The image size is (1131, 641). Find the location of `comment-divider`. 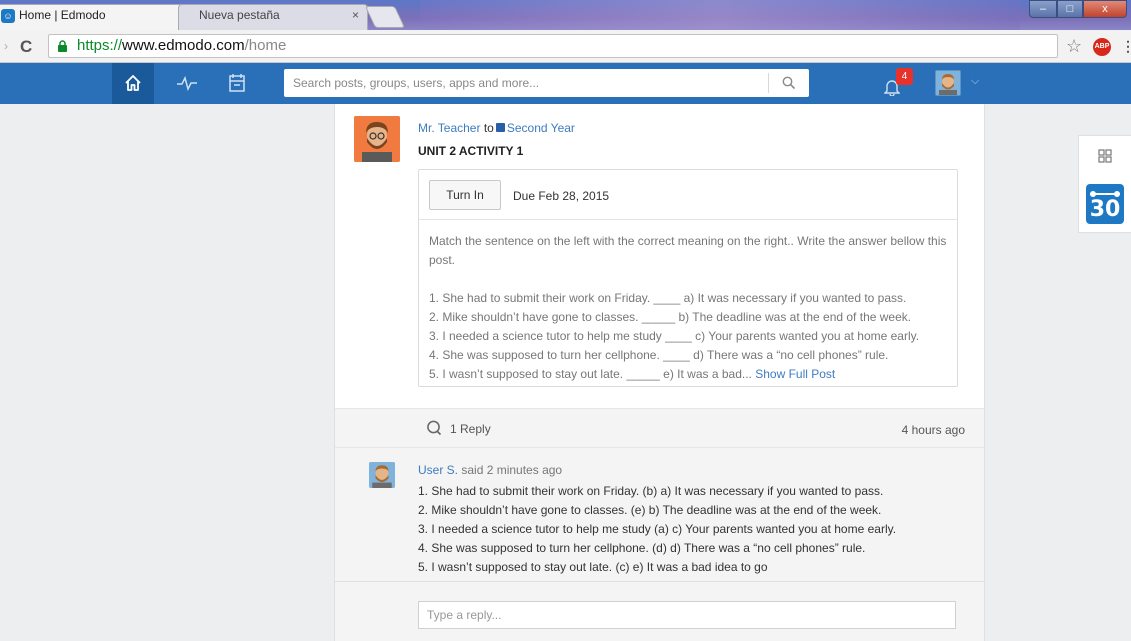

comment-divider is located at coordinates (659, 581).